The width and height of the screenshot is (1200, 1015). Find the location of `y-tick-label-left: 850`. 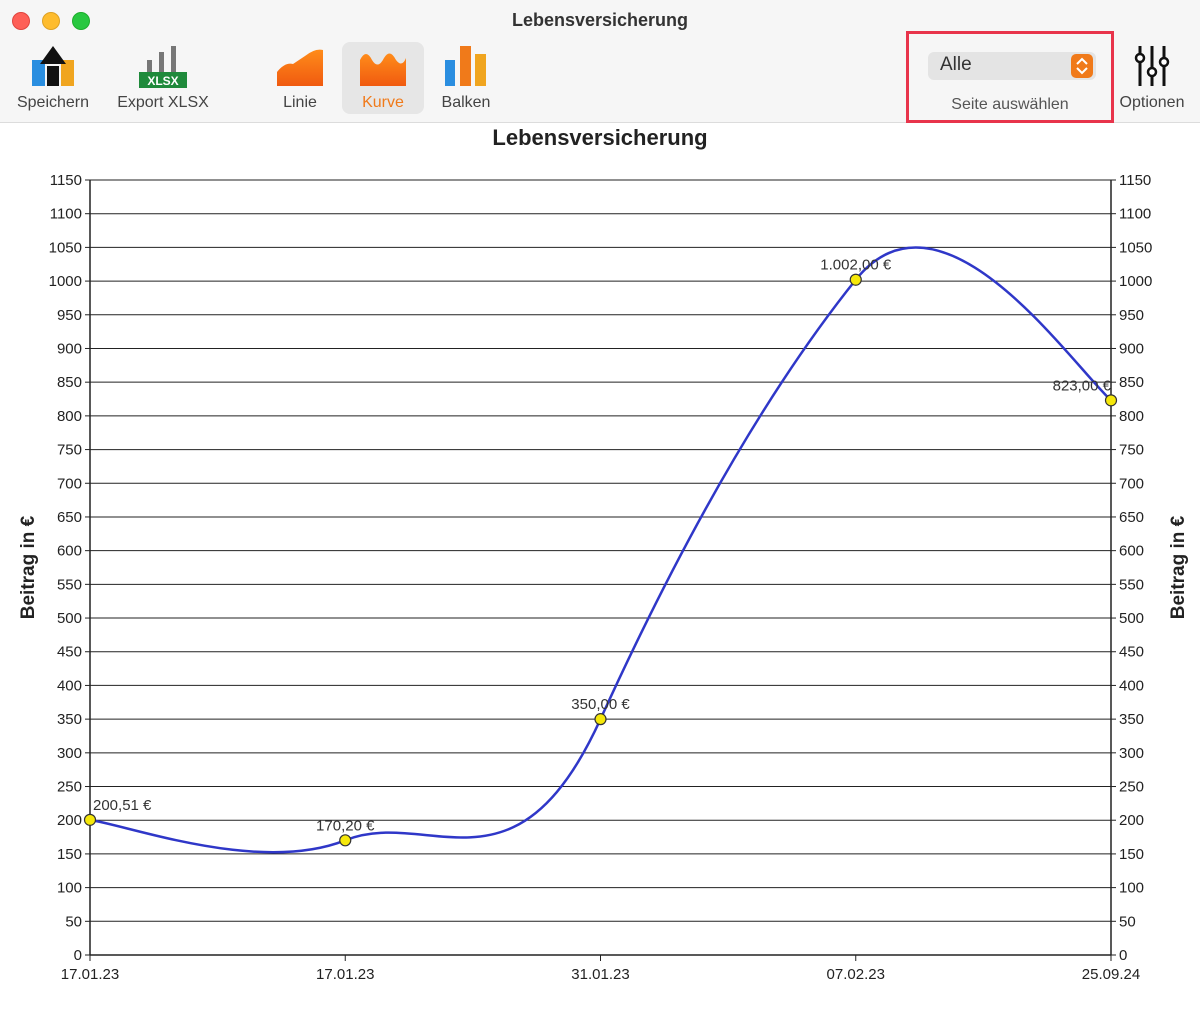

y-tick-label-left: 850 is located at coordinates (69, 382).